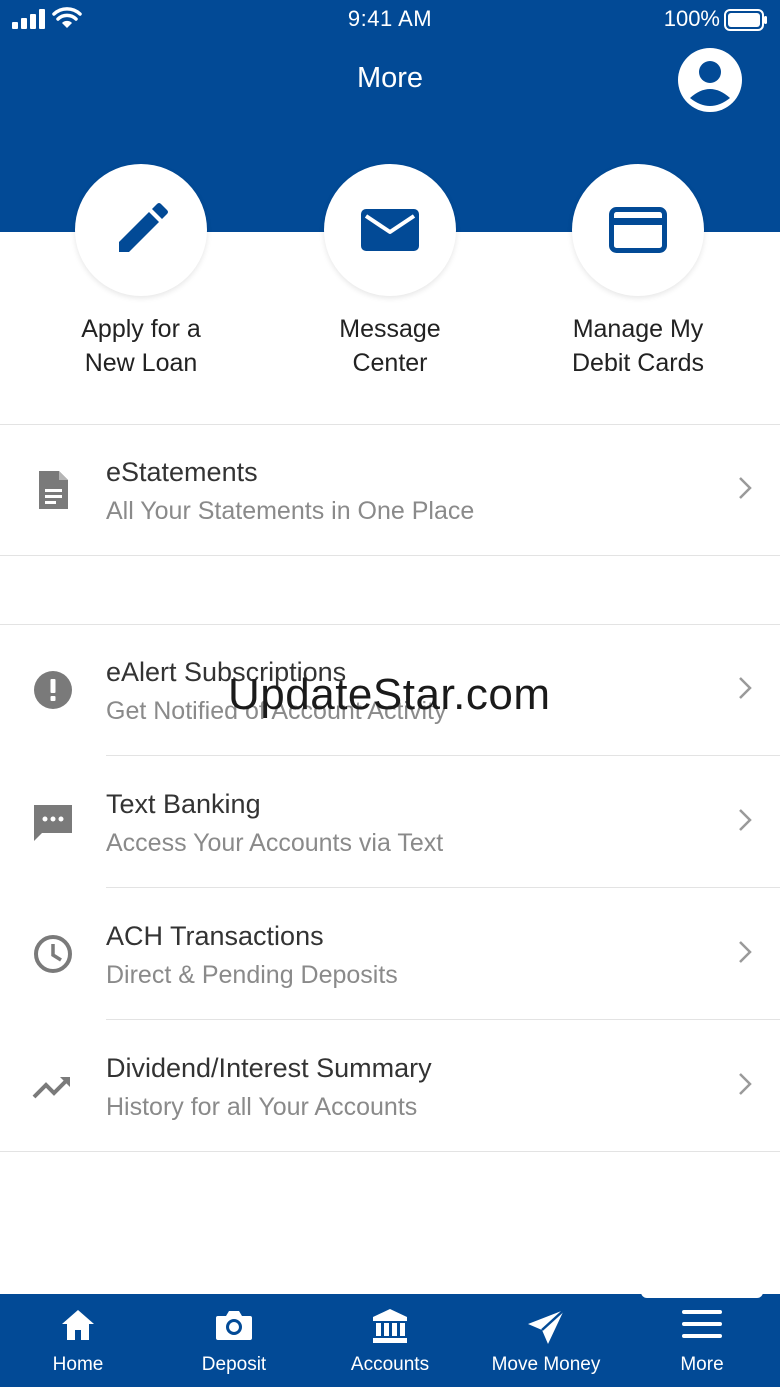 The width and height of the screenshot is (780, 1387). Describe the element at coordinates (290, 511) in the screenshot. I see `menu-item-subtitle: All Your Statements in One Place` at that location.